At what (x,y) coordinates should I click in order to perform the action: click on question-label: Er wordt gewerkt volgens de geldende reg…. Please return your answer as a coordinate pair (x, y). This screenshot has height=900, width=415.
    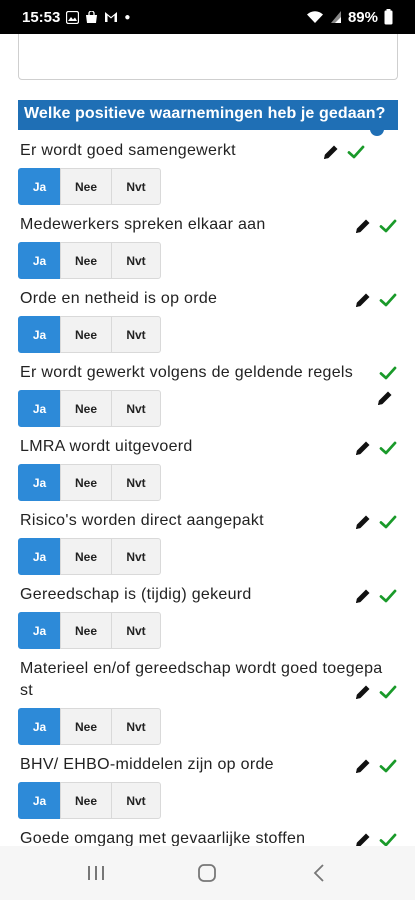
    Looking at the image, I should click on (187, 372).